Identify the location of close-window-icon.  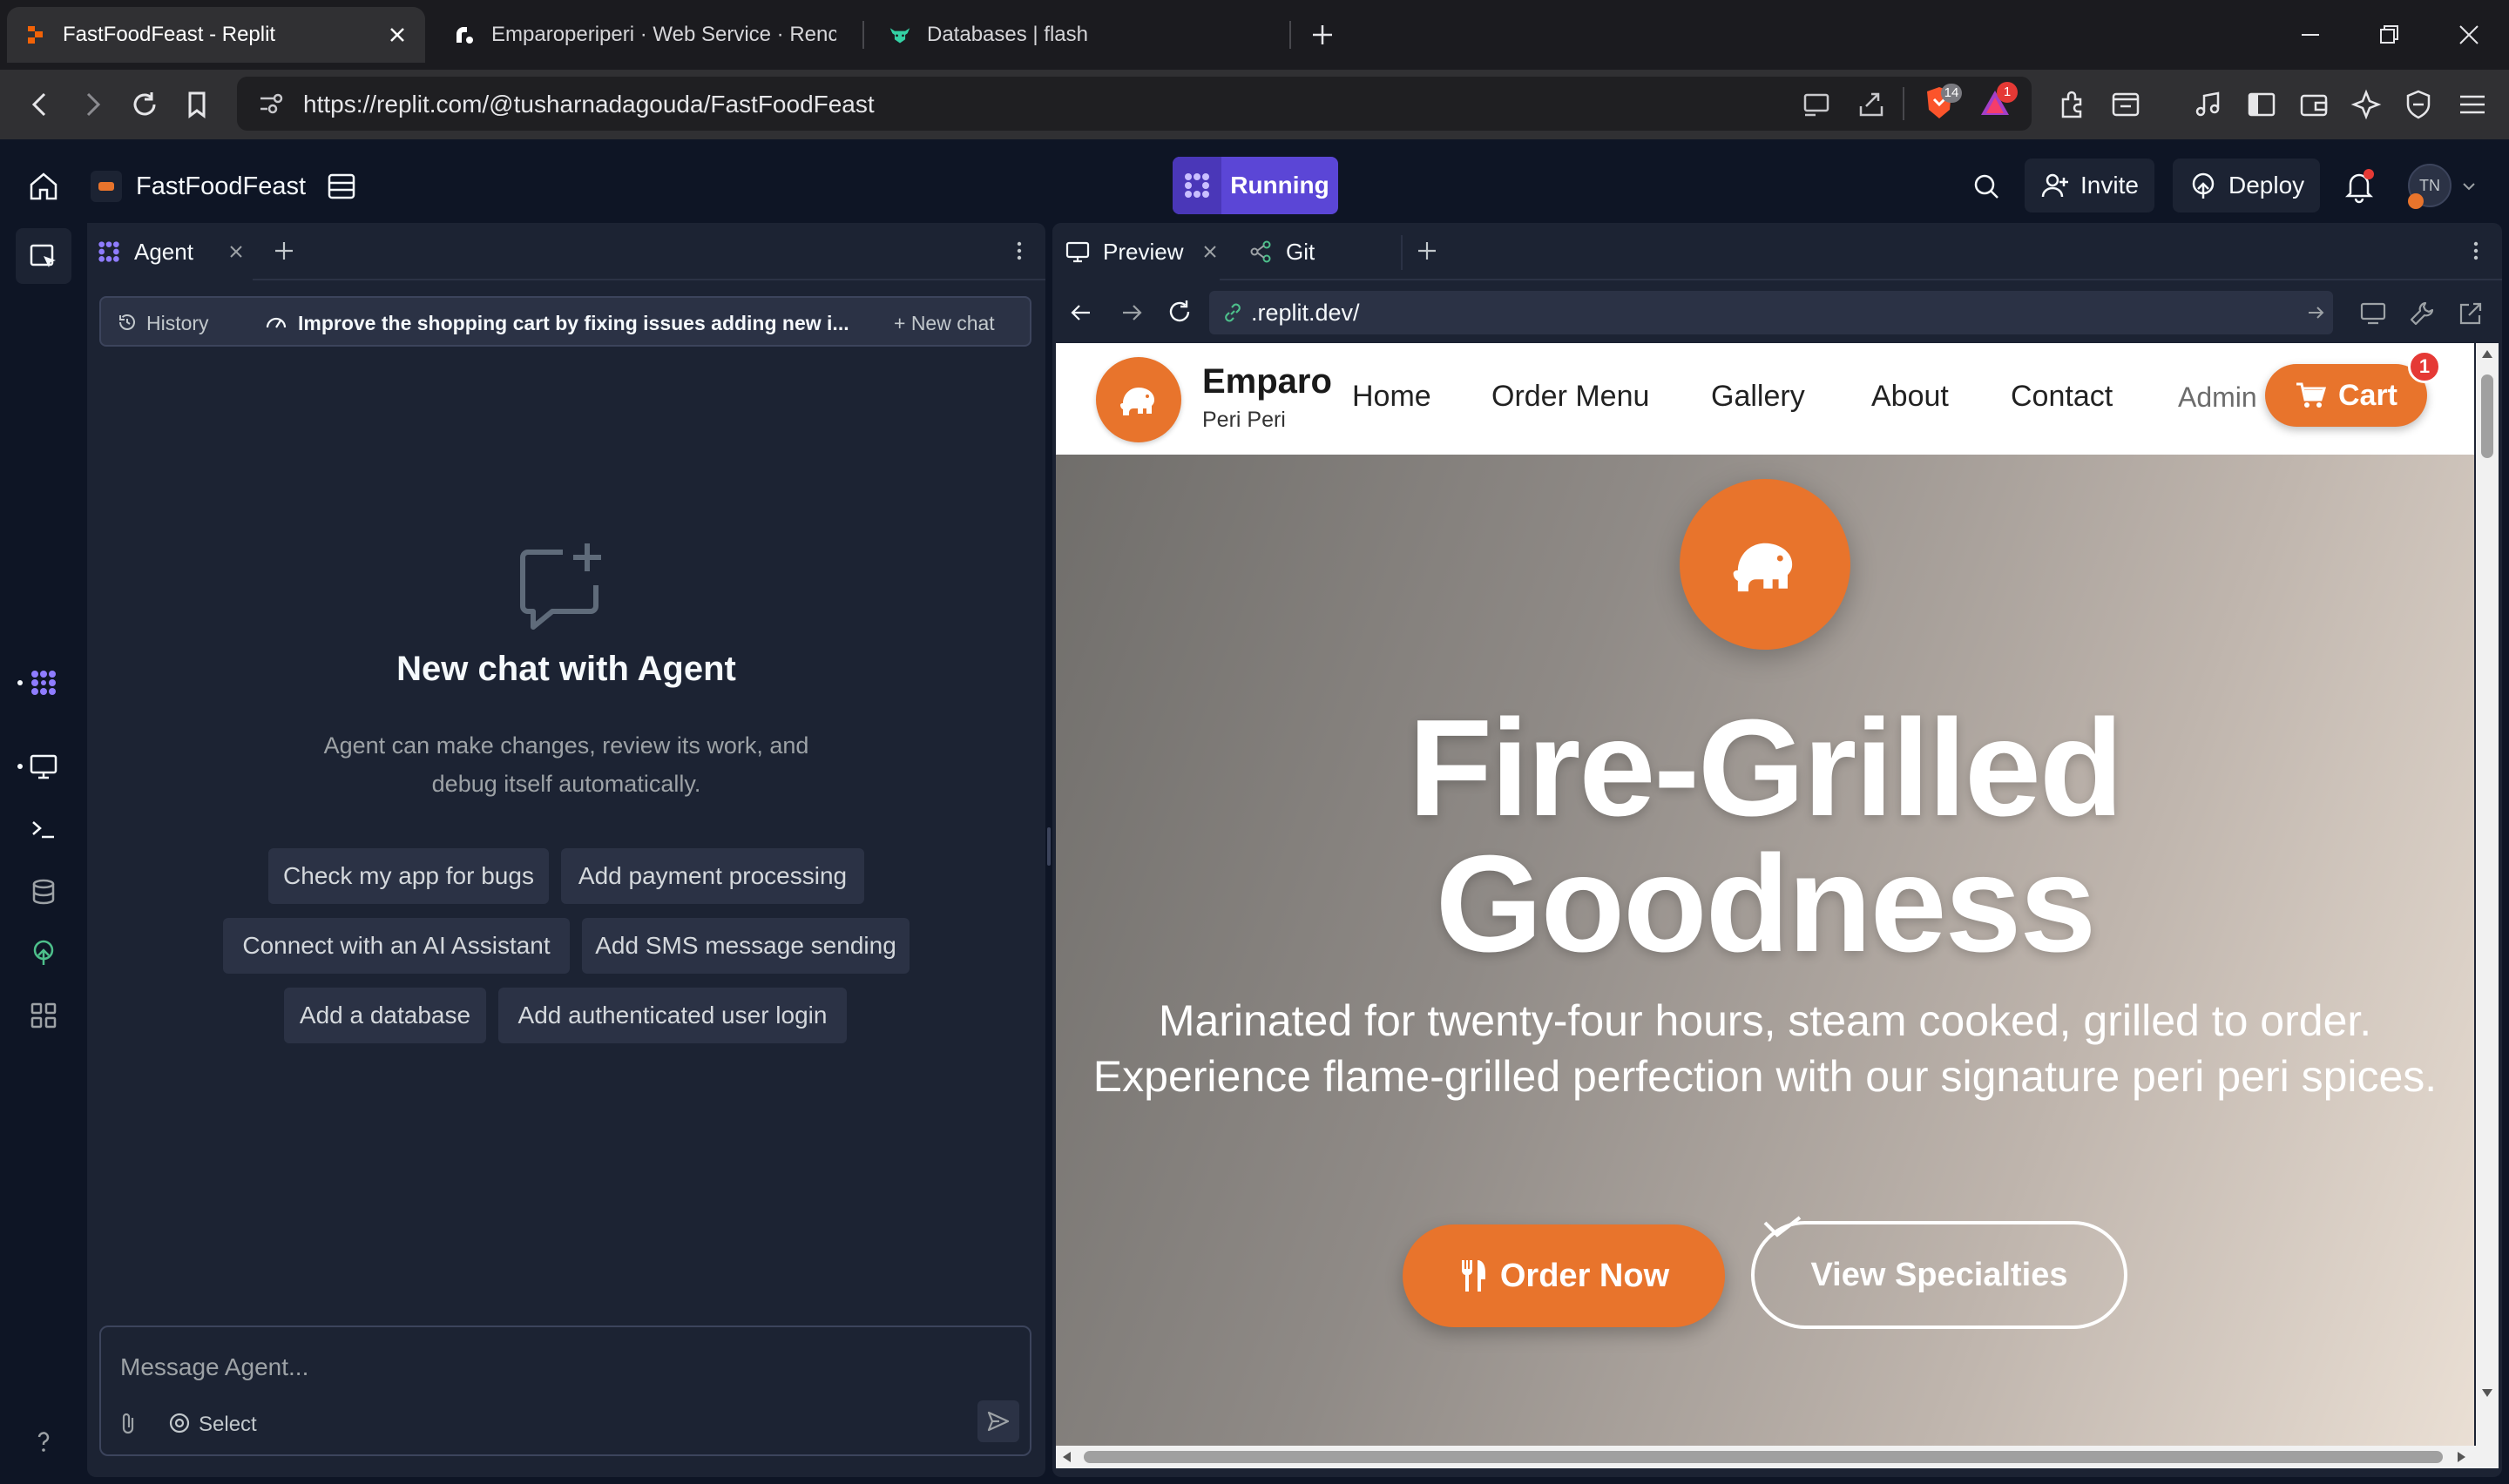
(2469, 35).